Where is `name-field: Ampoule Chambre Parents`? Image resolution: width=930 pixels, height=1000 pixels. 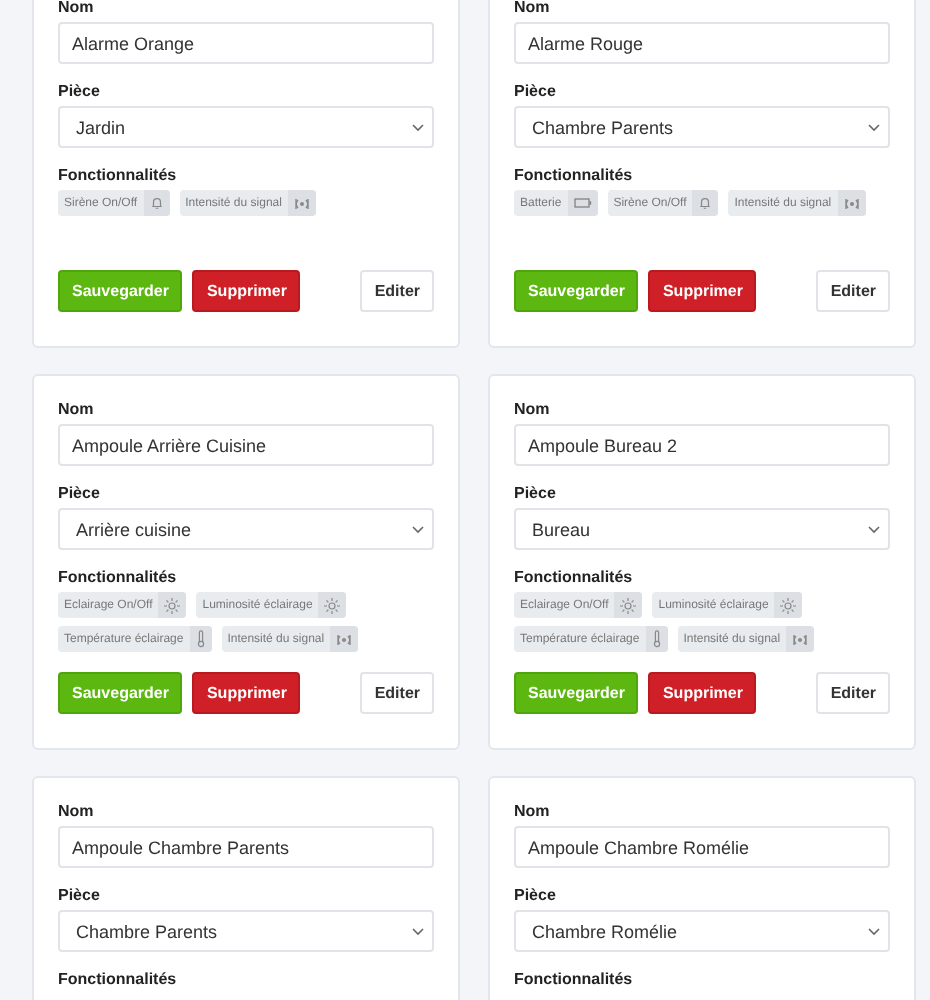 name-field: Ampoule Chambre Parents is located at coordinates (246, 847).